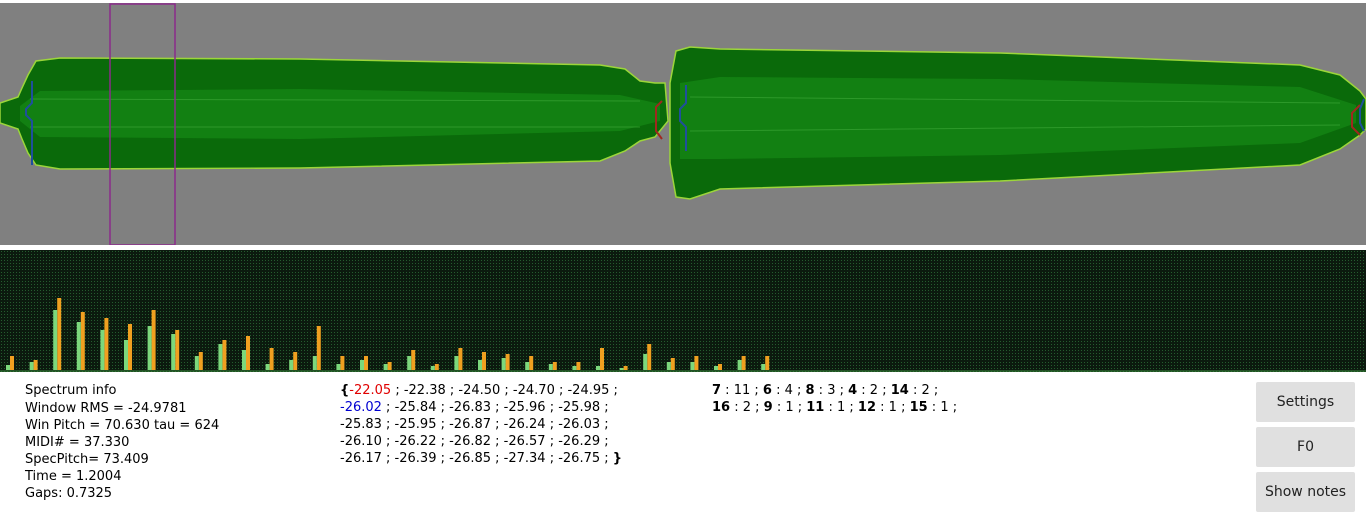 This screenshot has width=1366, height=519. I want to click on settings-button: Settings, so click(1305, 402).